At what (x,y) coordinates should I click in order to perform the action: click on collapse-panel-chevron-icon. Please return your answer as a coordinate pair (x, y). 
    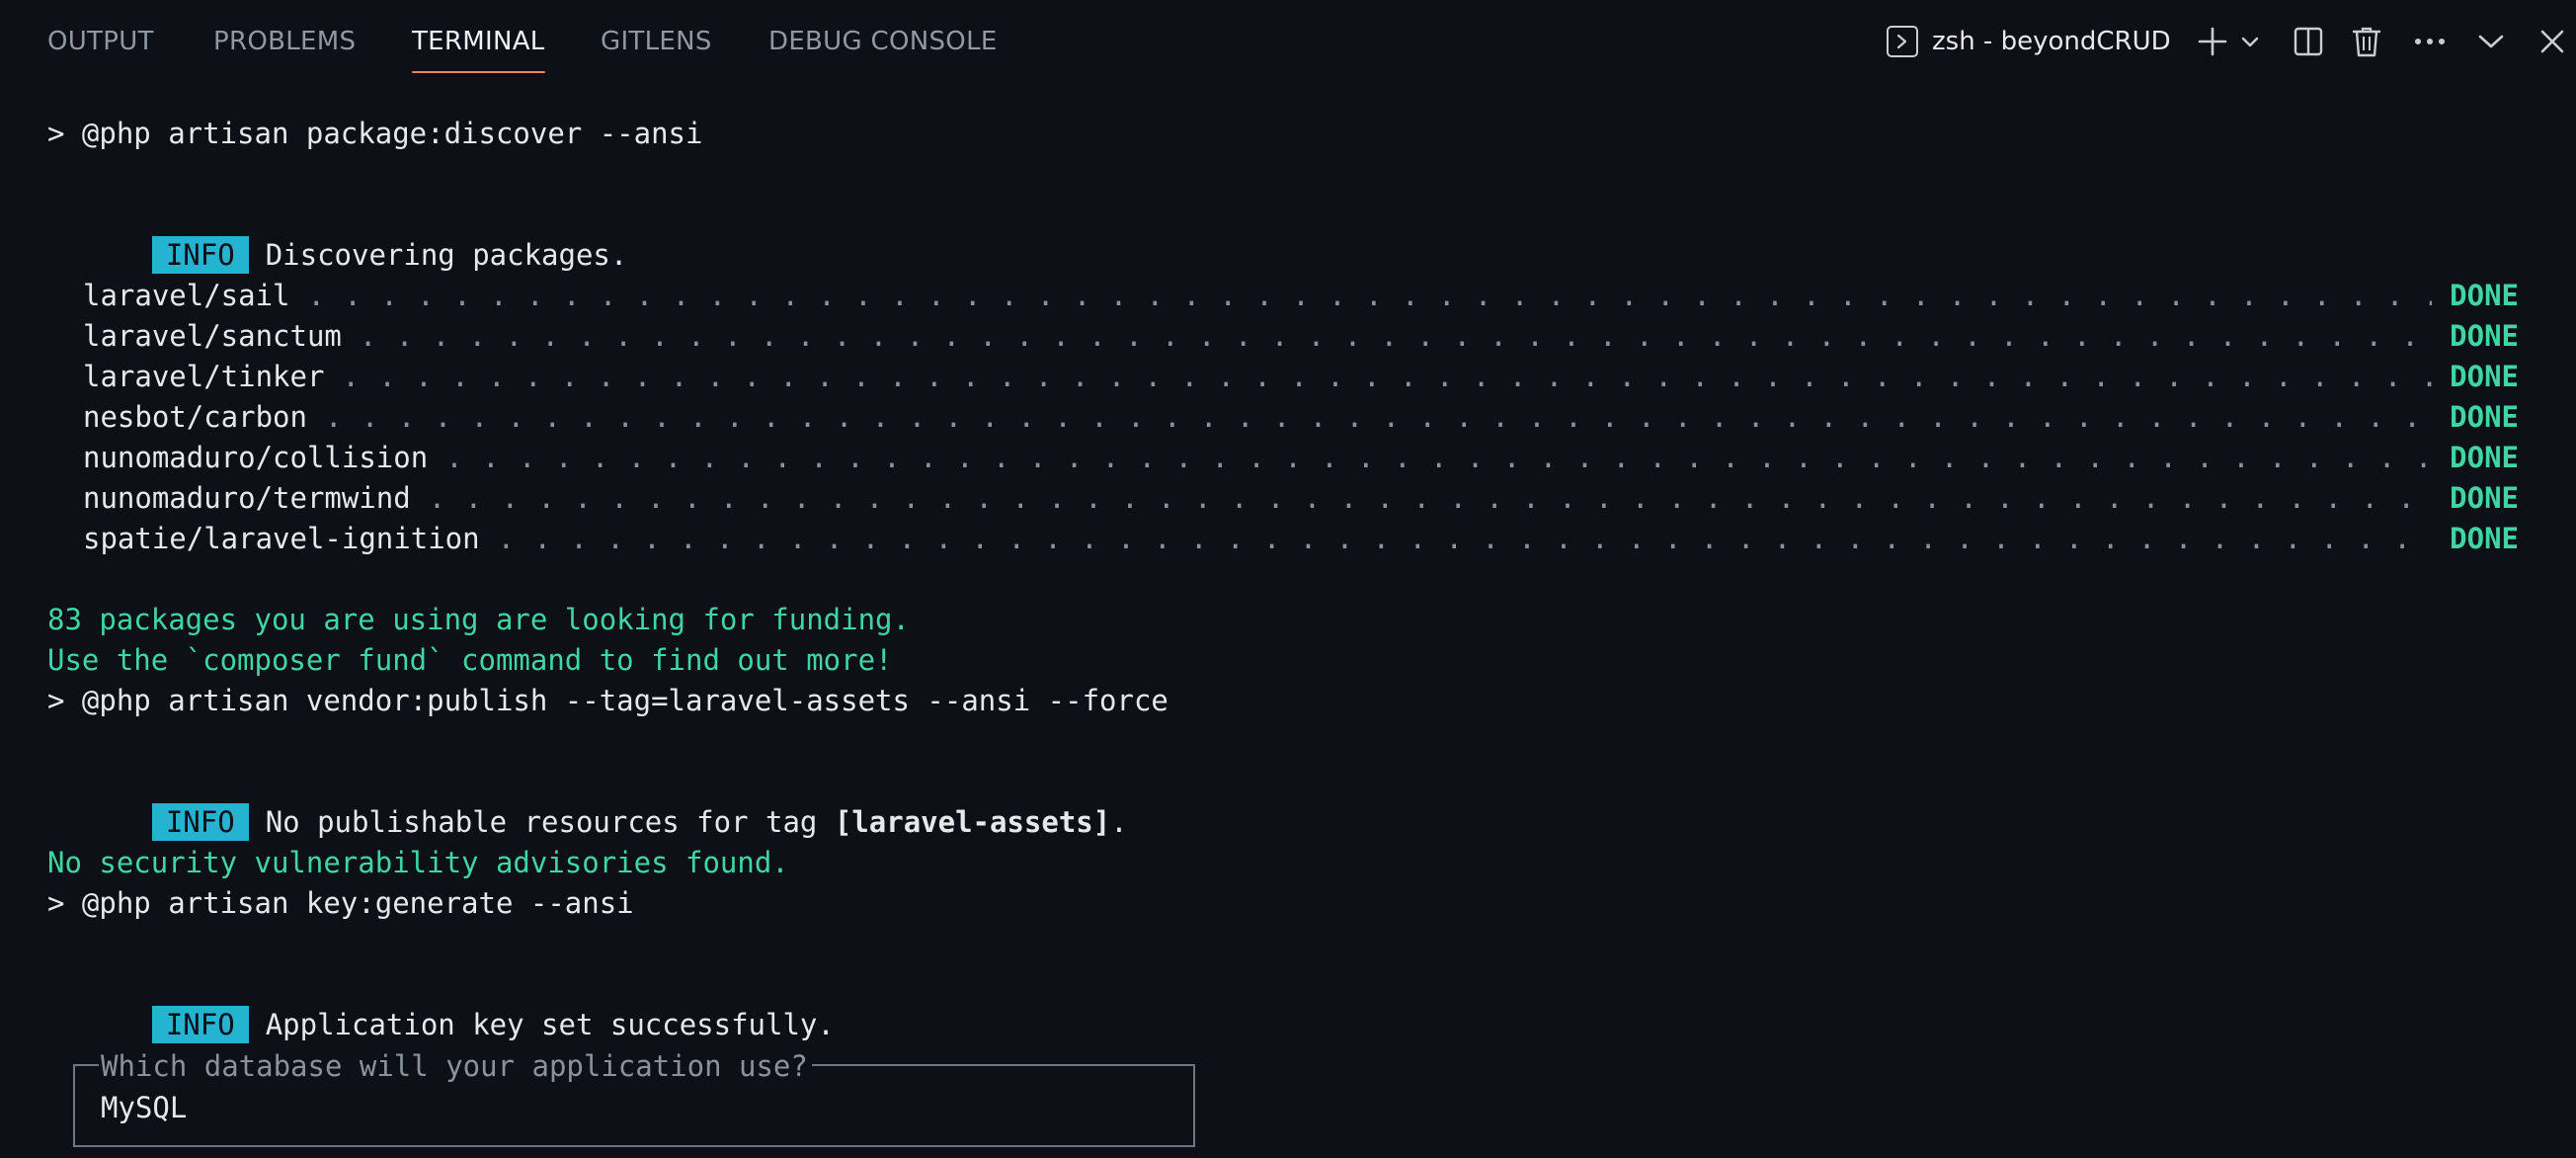
    Looking at the image, I should click on (2491, 41).